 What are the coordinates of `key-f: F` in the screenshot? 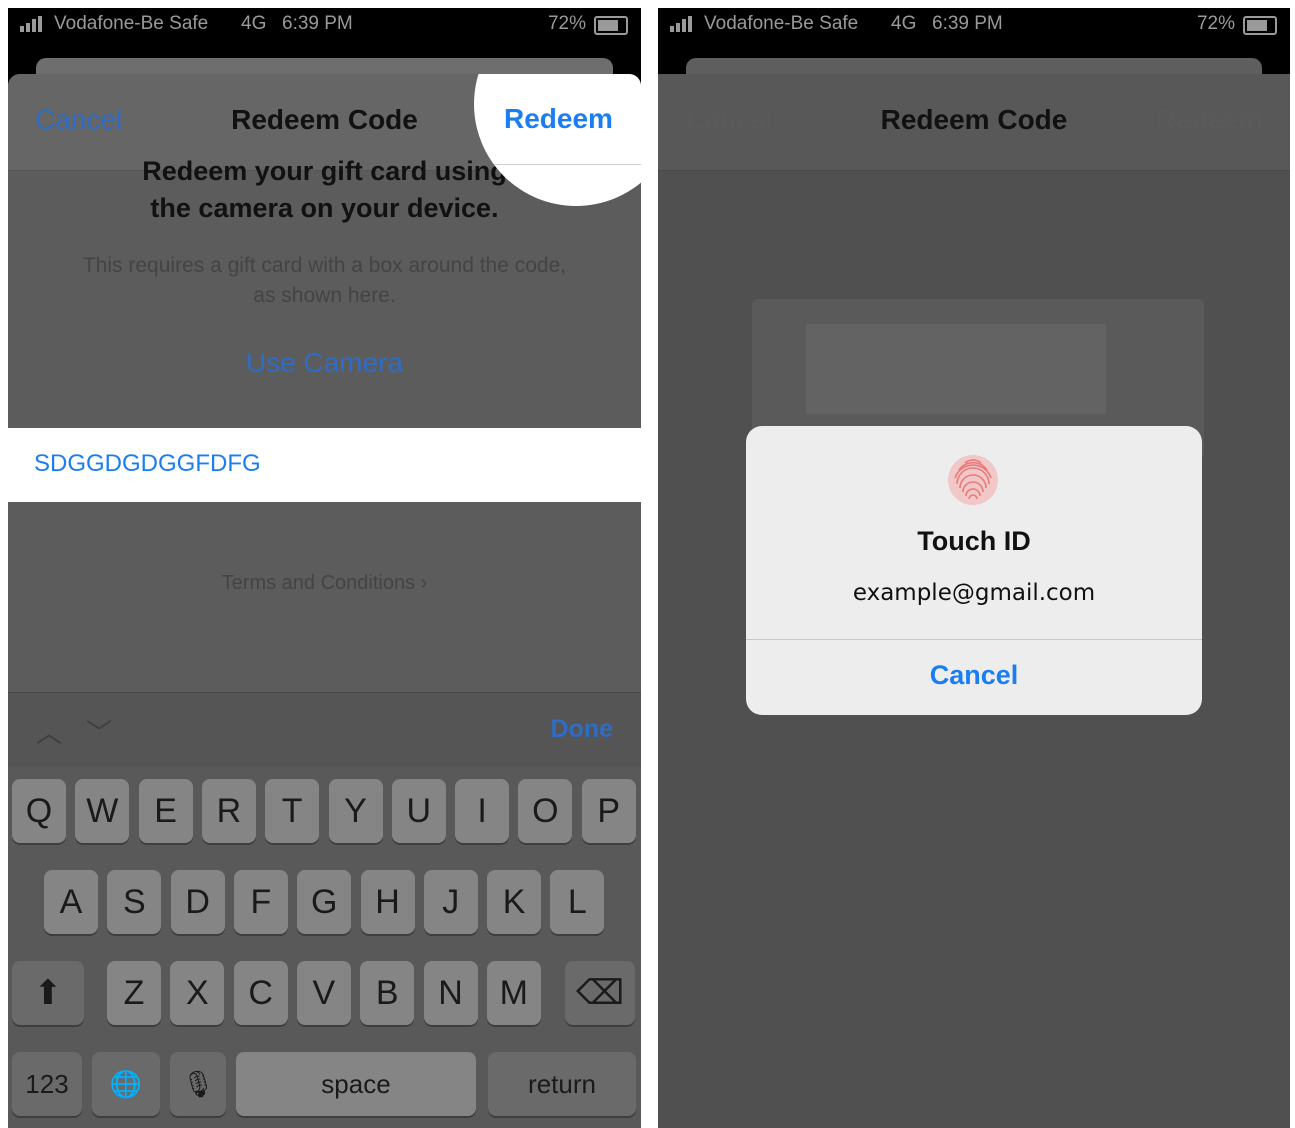 It's located at (260, 902).